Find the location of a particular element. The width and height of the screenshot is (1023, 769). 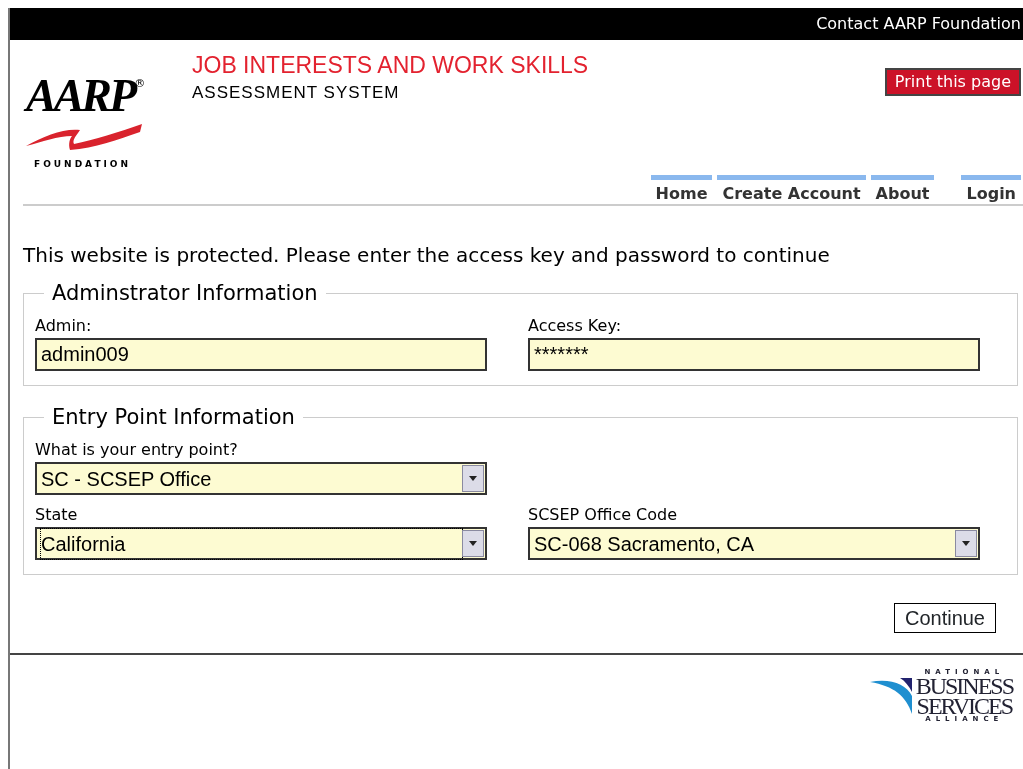

select-field: California is located at coordinates (261, 543).